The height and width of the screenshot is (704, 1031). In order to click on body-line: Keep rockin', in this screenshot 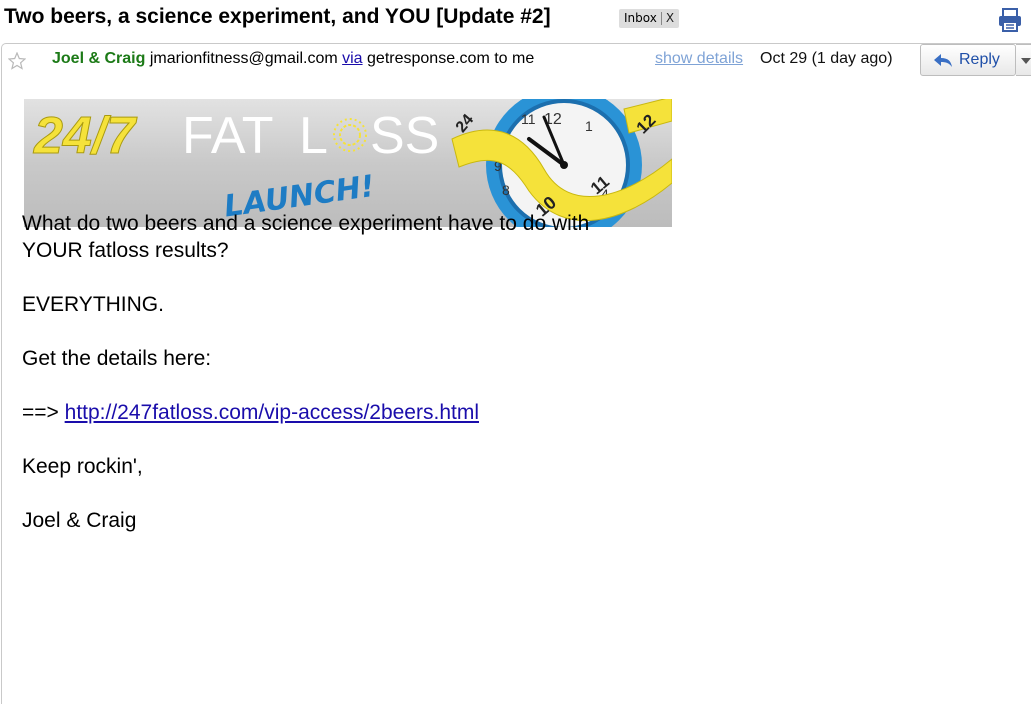, I will do `click(82, 466)`.